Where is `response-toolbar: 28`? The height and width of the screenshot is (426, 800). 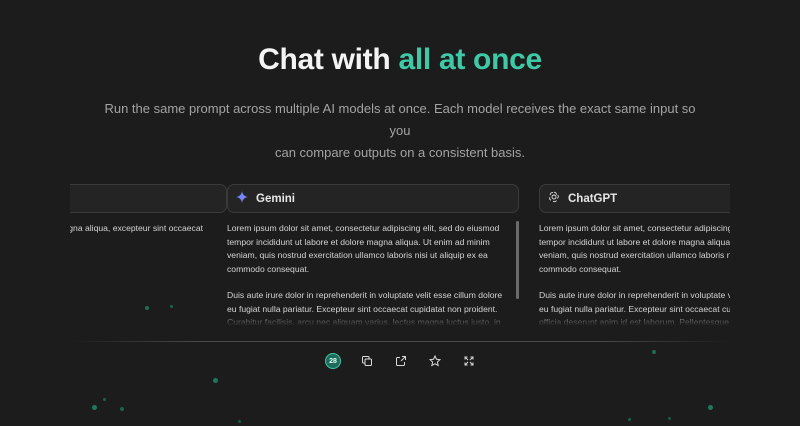
response-toolbar: 28 is located at coordinates (401, 361).